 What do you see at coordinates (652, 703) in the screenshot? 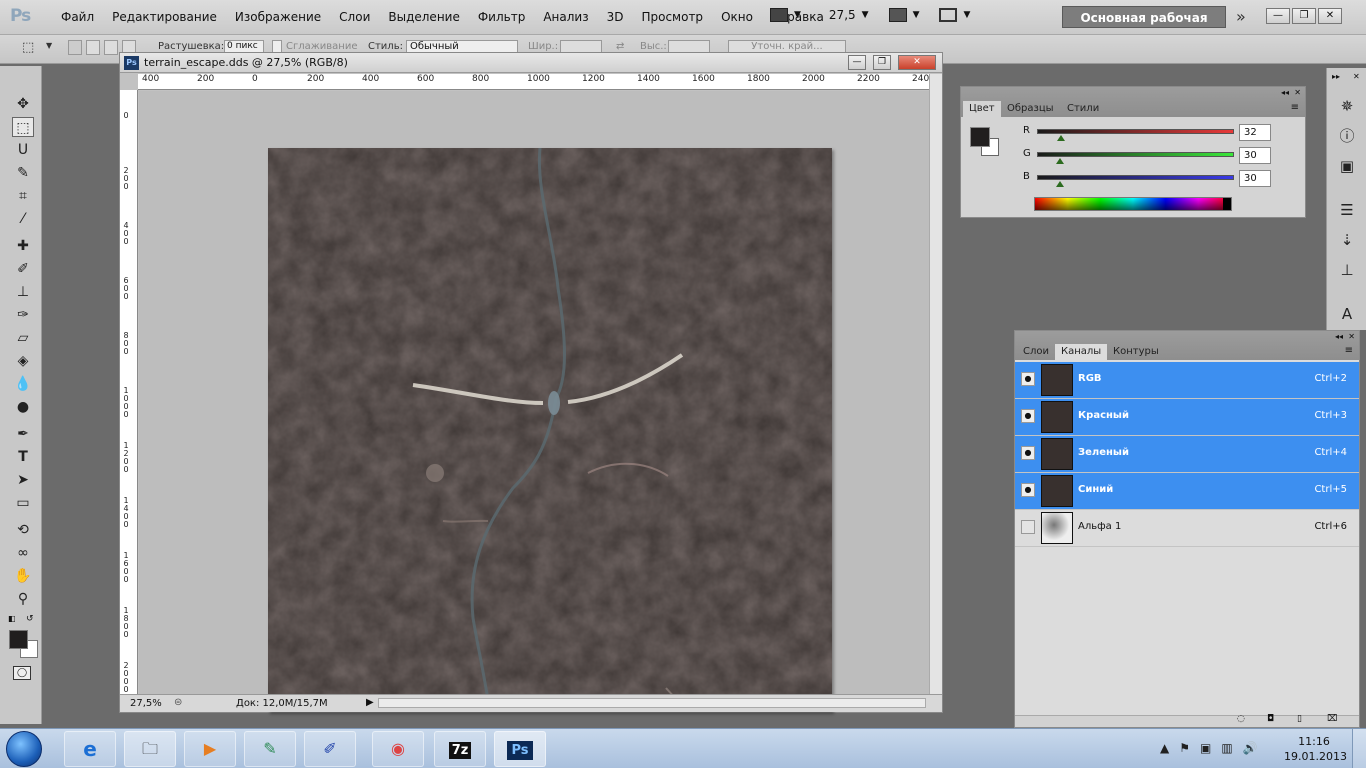
I see `horizontal-scrollbar` at bounding box center [652, 703].